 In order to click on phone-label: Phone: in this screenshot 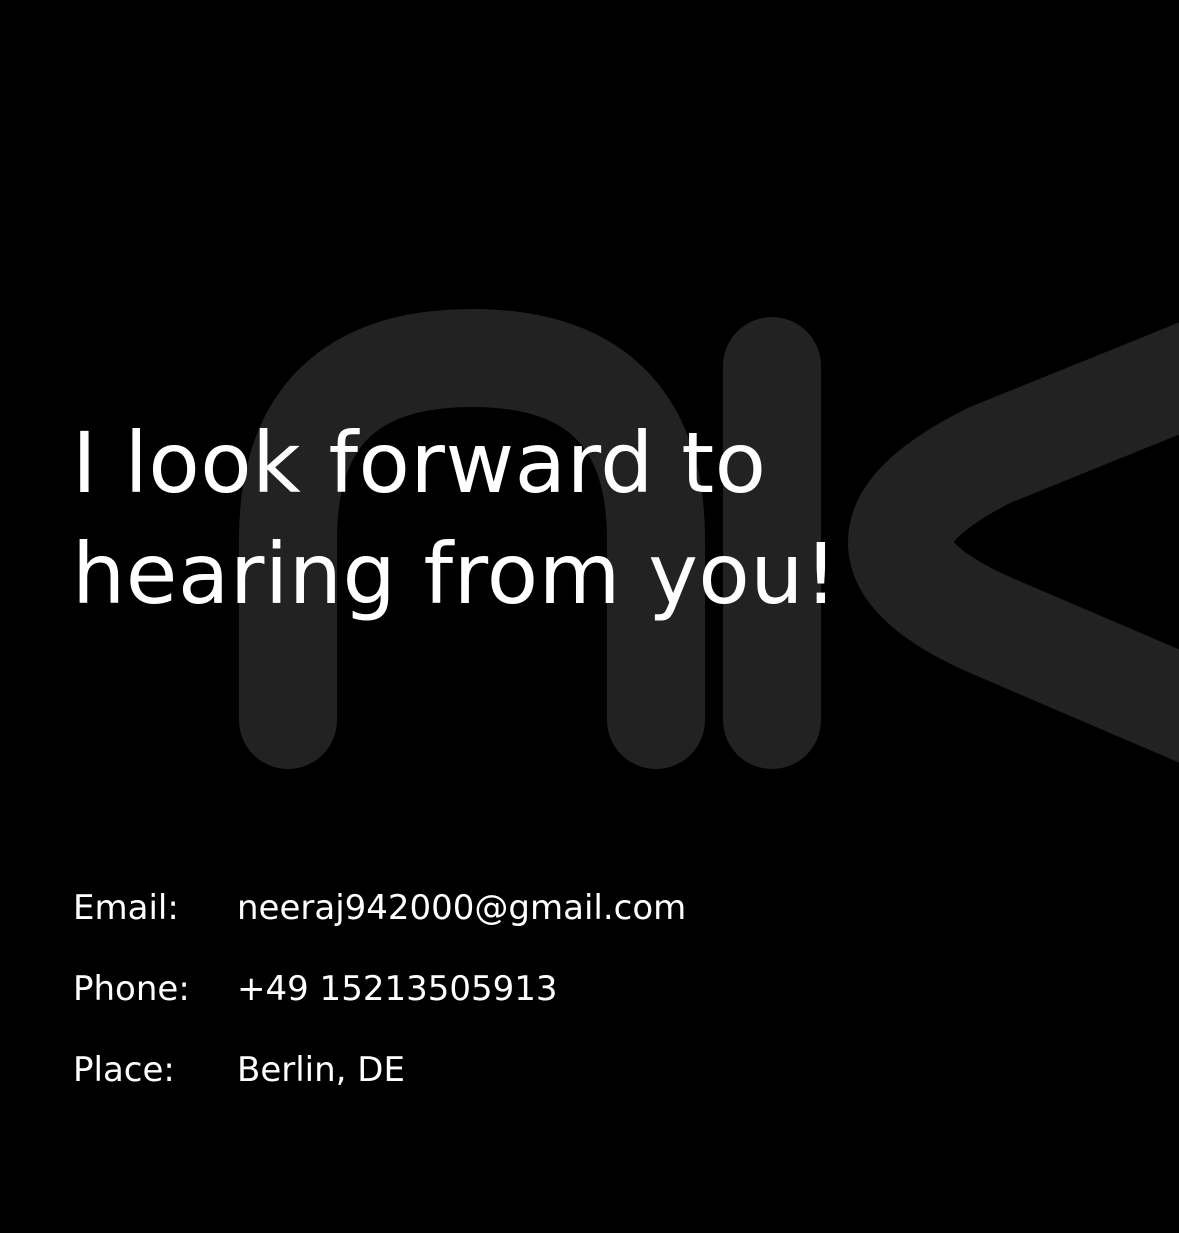, I will do `click(131, 989)`.